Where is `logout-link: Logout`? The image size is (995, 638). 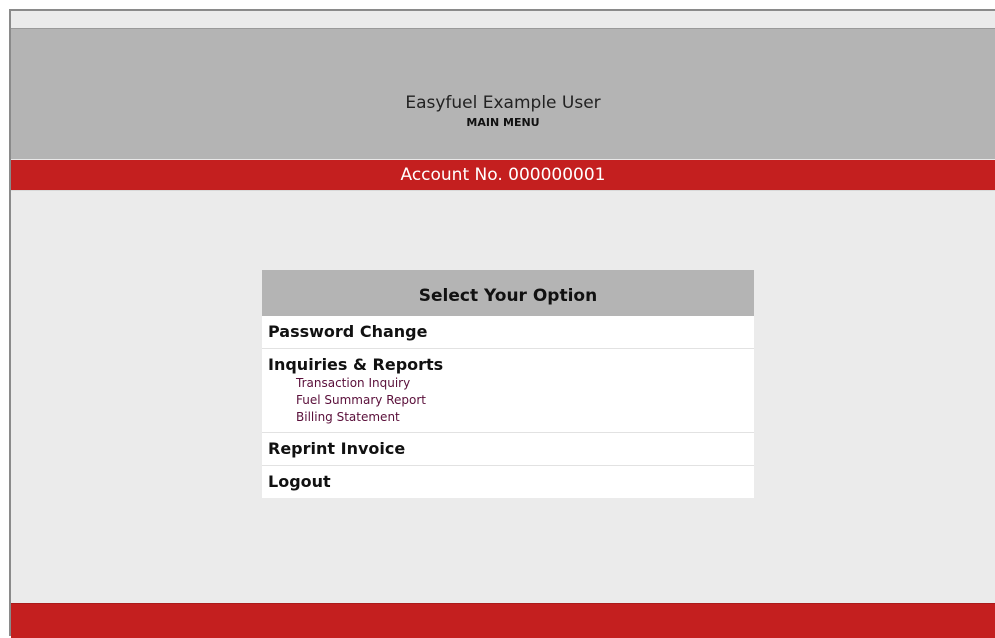 logout-link: Logout is located at coordinates (508, 482).